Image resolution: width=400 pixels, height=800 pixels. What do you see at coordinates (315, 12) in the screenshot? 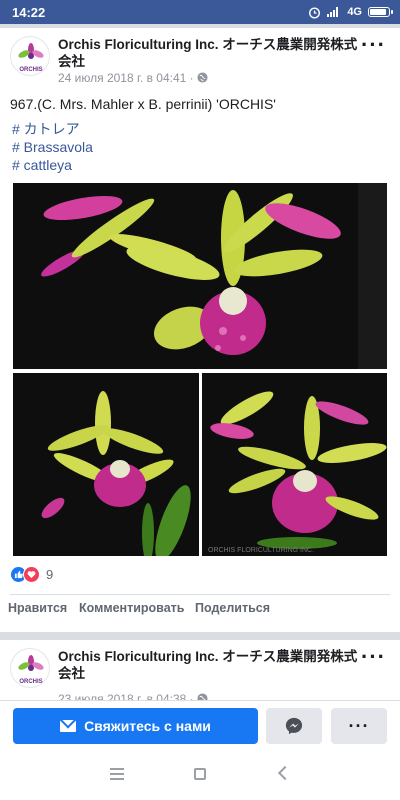
I see `alarm-icon` at bounding box center [315, 12].